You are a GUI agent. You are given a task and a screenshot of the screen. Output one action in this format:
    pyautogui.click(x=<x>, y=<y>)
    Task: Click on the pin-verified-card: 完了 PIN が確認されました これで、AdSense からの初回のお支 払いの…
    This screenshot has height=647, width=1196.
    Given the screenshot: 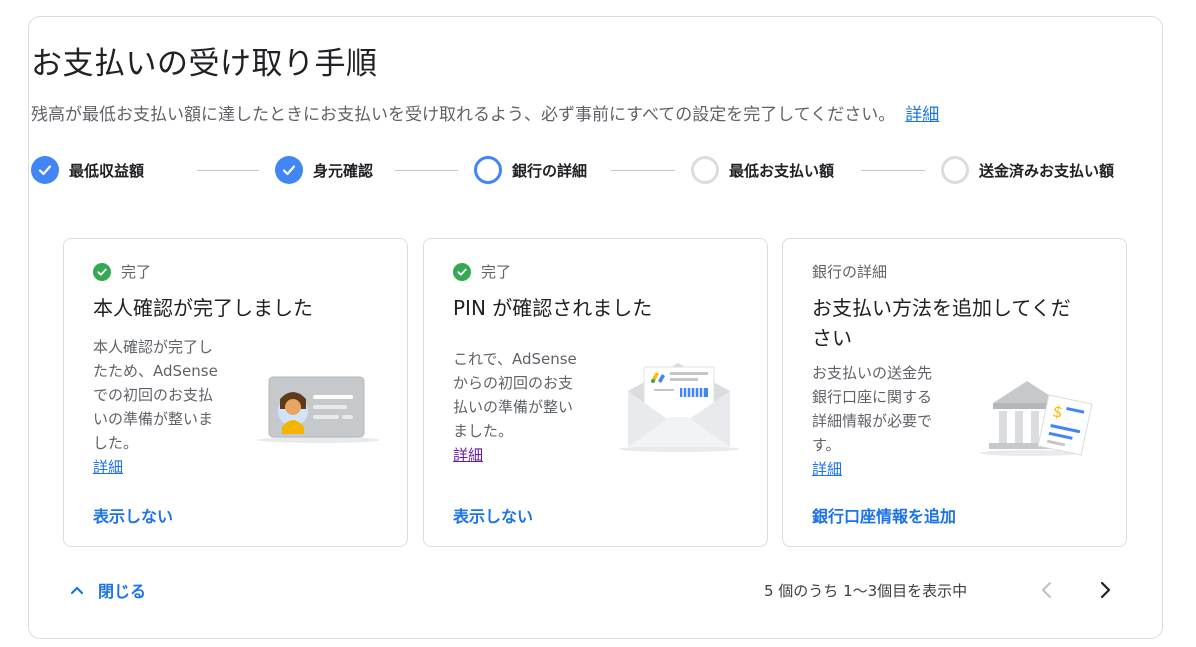 What is the action you would take?
    pyautogui.click(x=595, y=392)
    